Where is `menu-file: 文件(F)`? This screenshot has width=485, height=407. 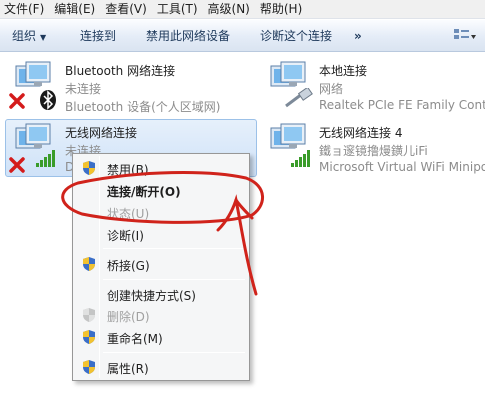 menu-file: 文件(F) is located at coordinates (25, 9).